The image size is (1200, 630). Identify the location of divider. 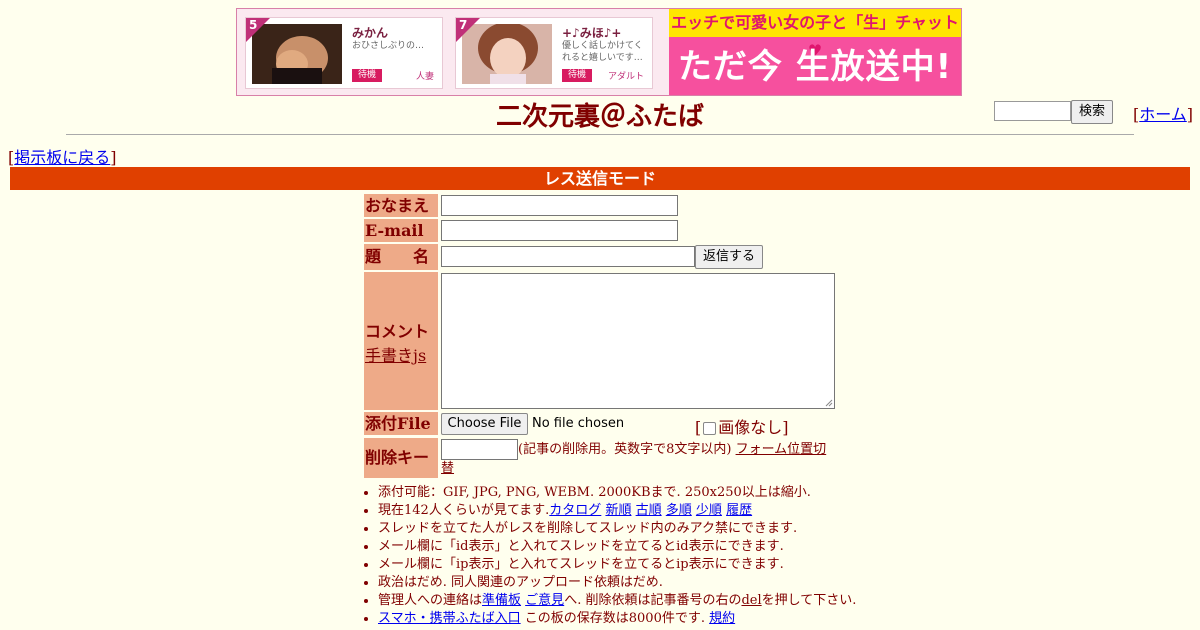
(600, 134).